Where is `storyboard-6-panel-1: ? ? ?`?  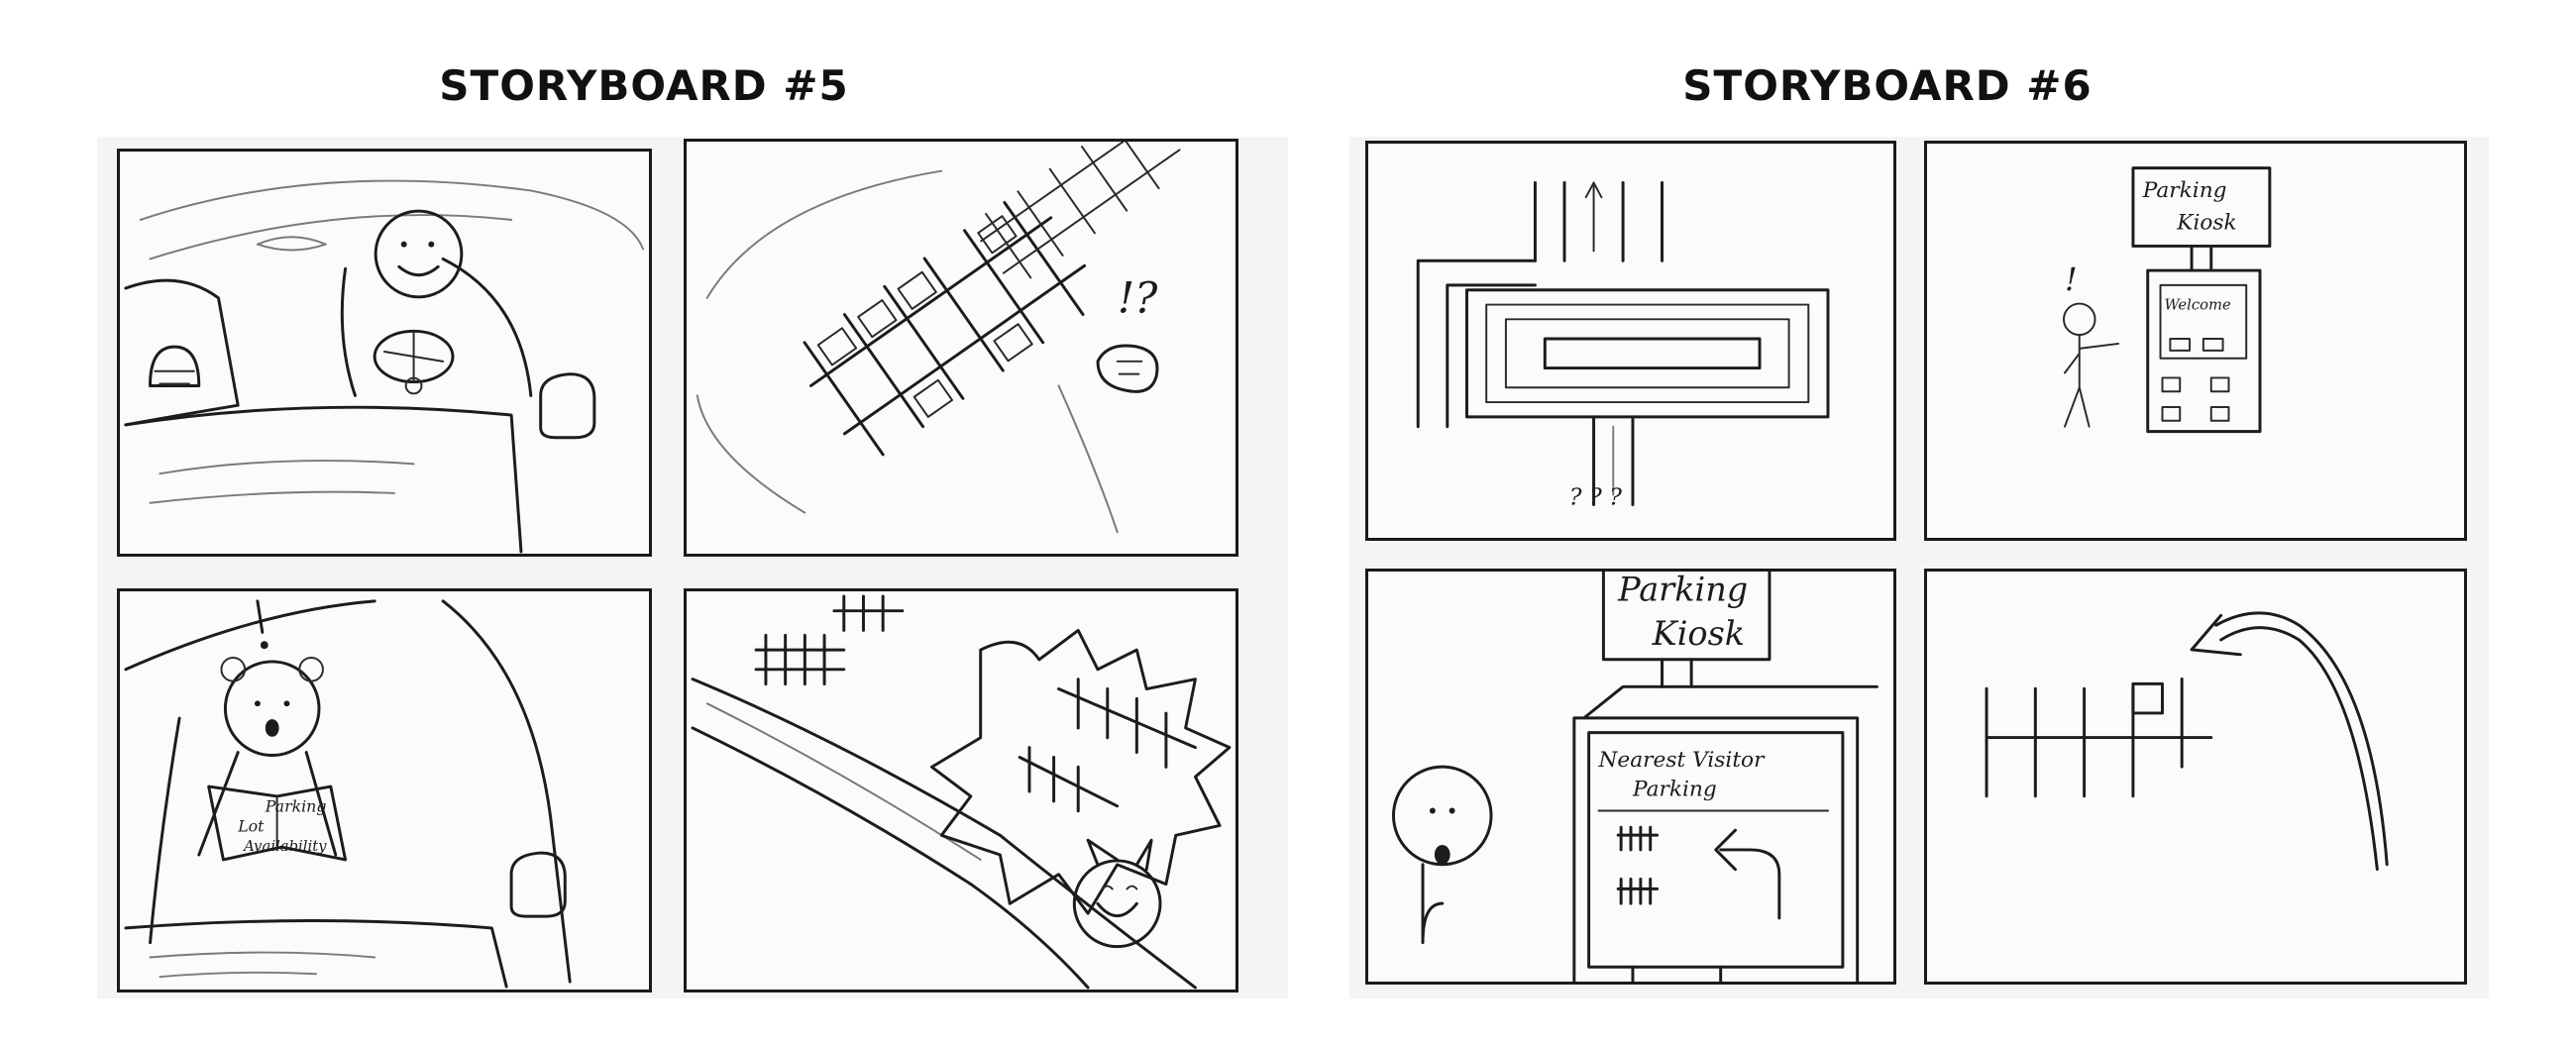
storyboard-6-panel-1: ? ? ? is located at coordinates (1630, 341).